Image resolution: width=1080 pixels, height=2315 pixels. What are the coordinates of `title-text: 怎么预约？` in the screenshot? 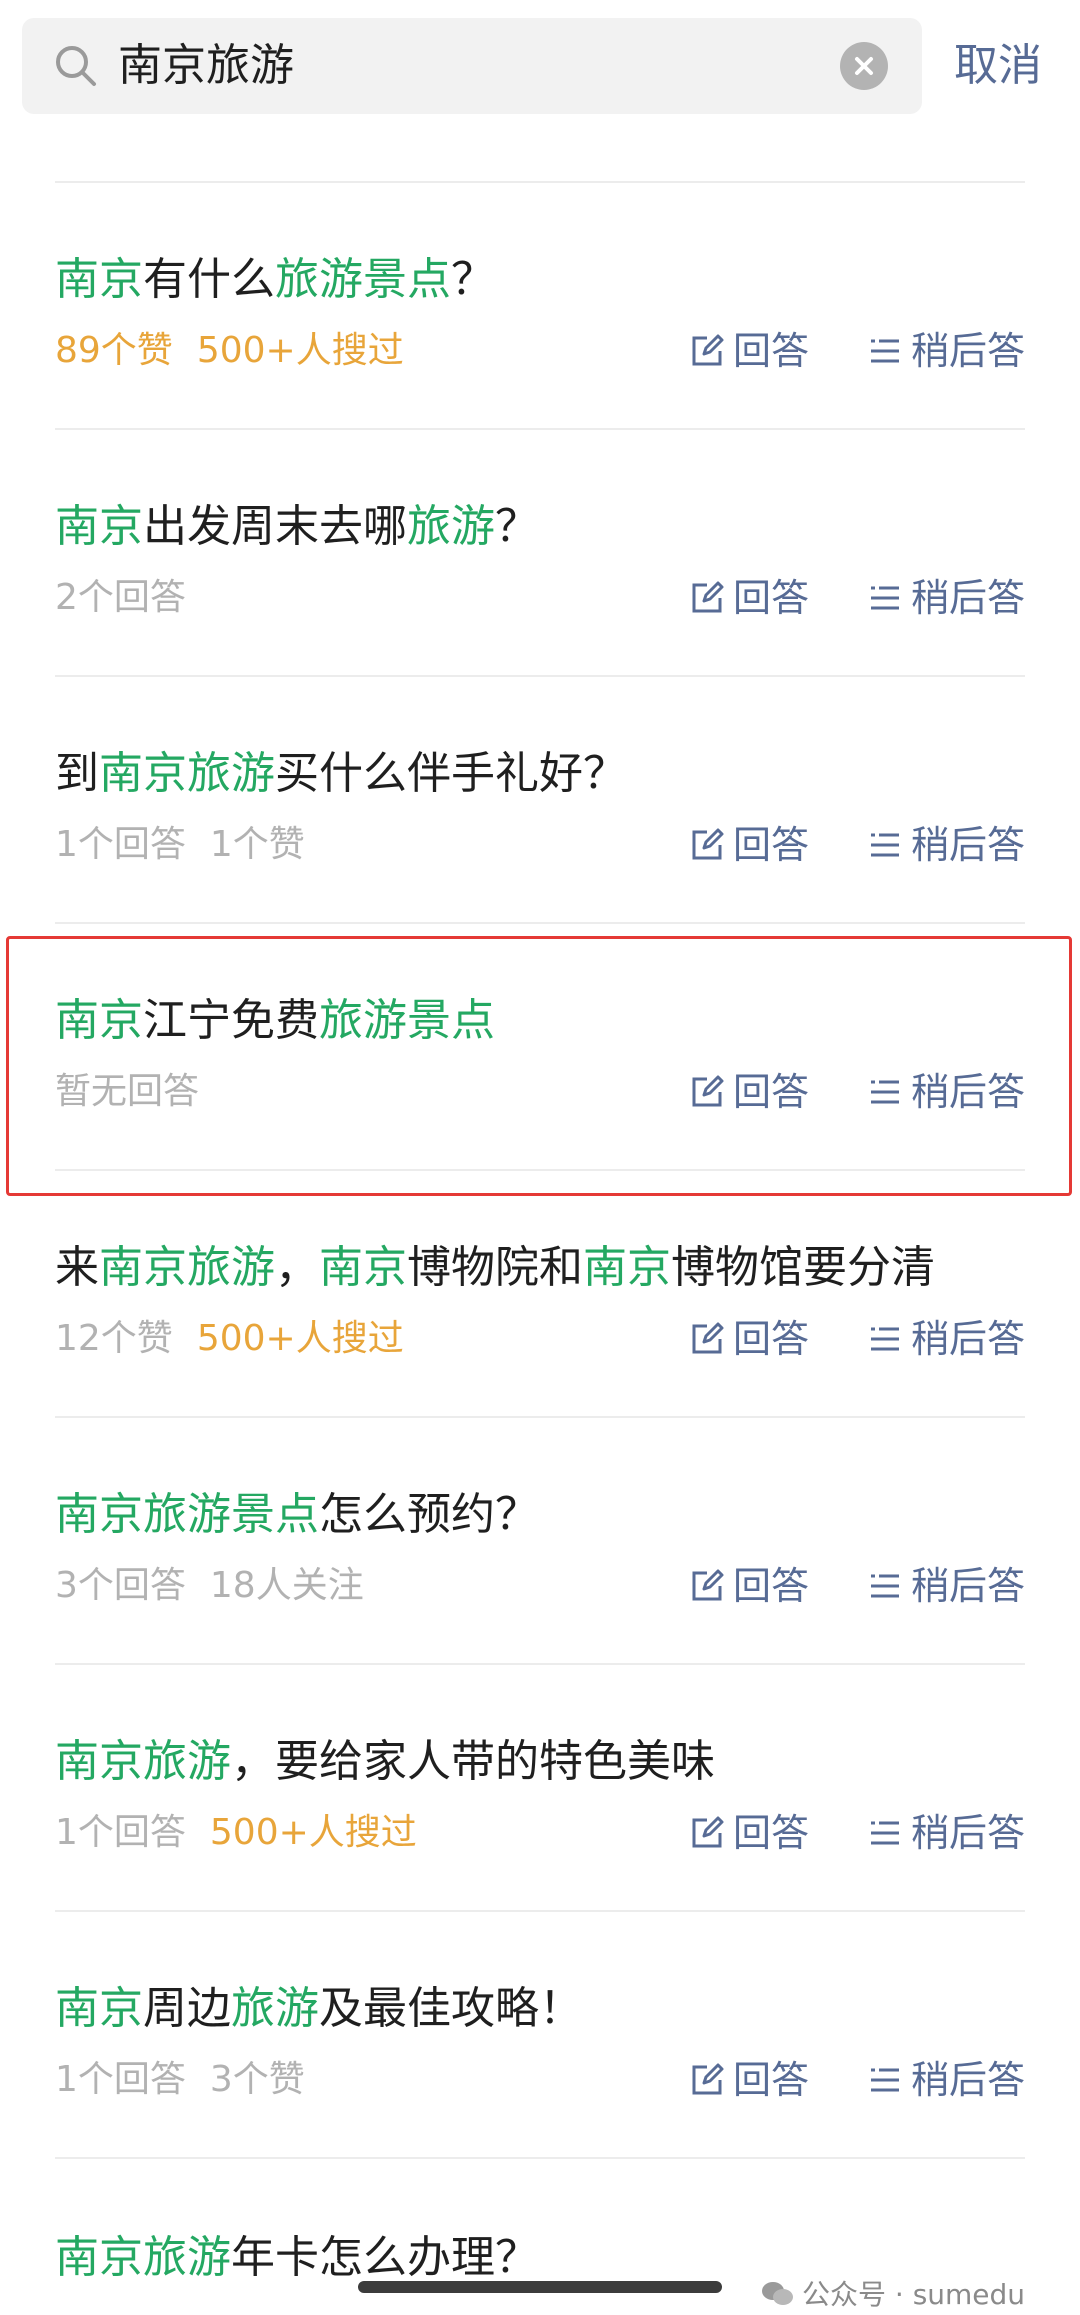 It's located at (429, 1514).